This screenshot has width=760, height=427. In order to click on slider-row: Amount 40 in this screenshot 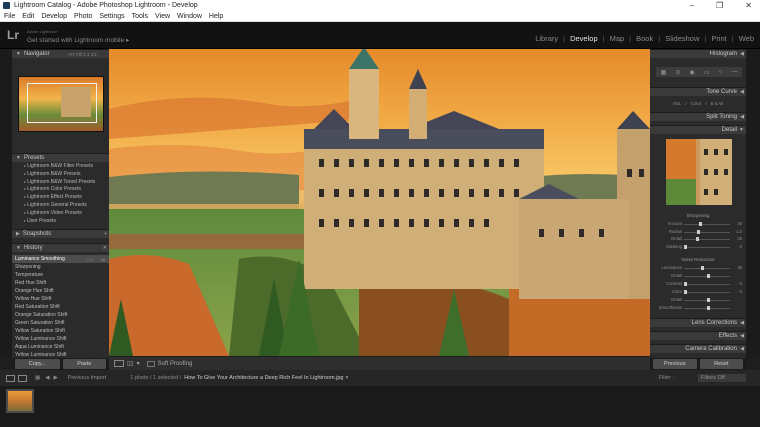, I will do `click(698, 224)`.